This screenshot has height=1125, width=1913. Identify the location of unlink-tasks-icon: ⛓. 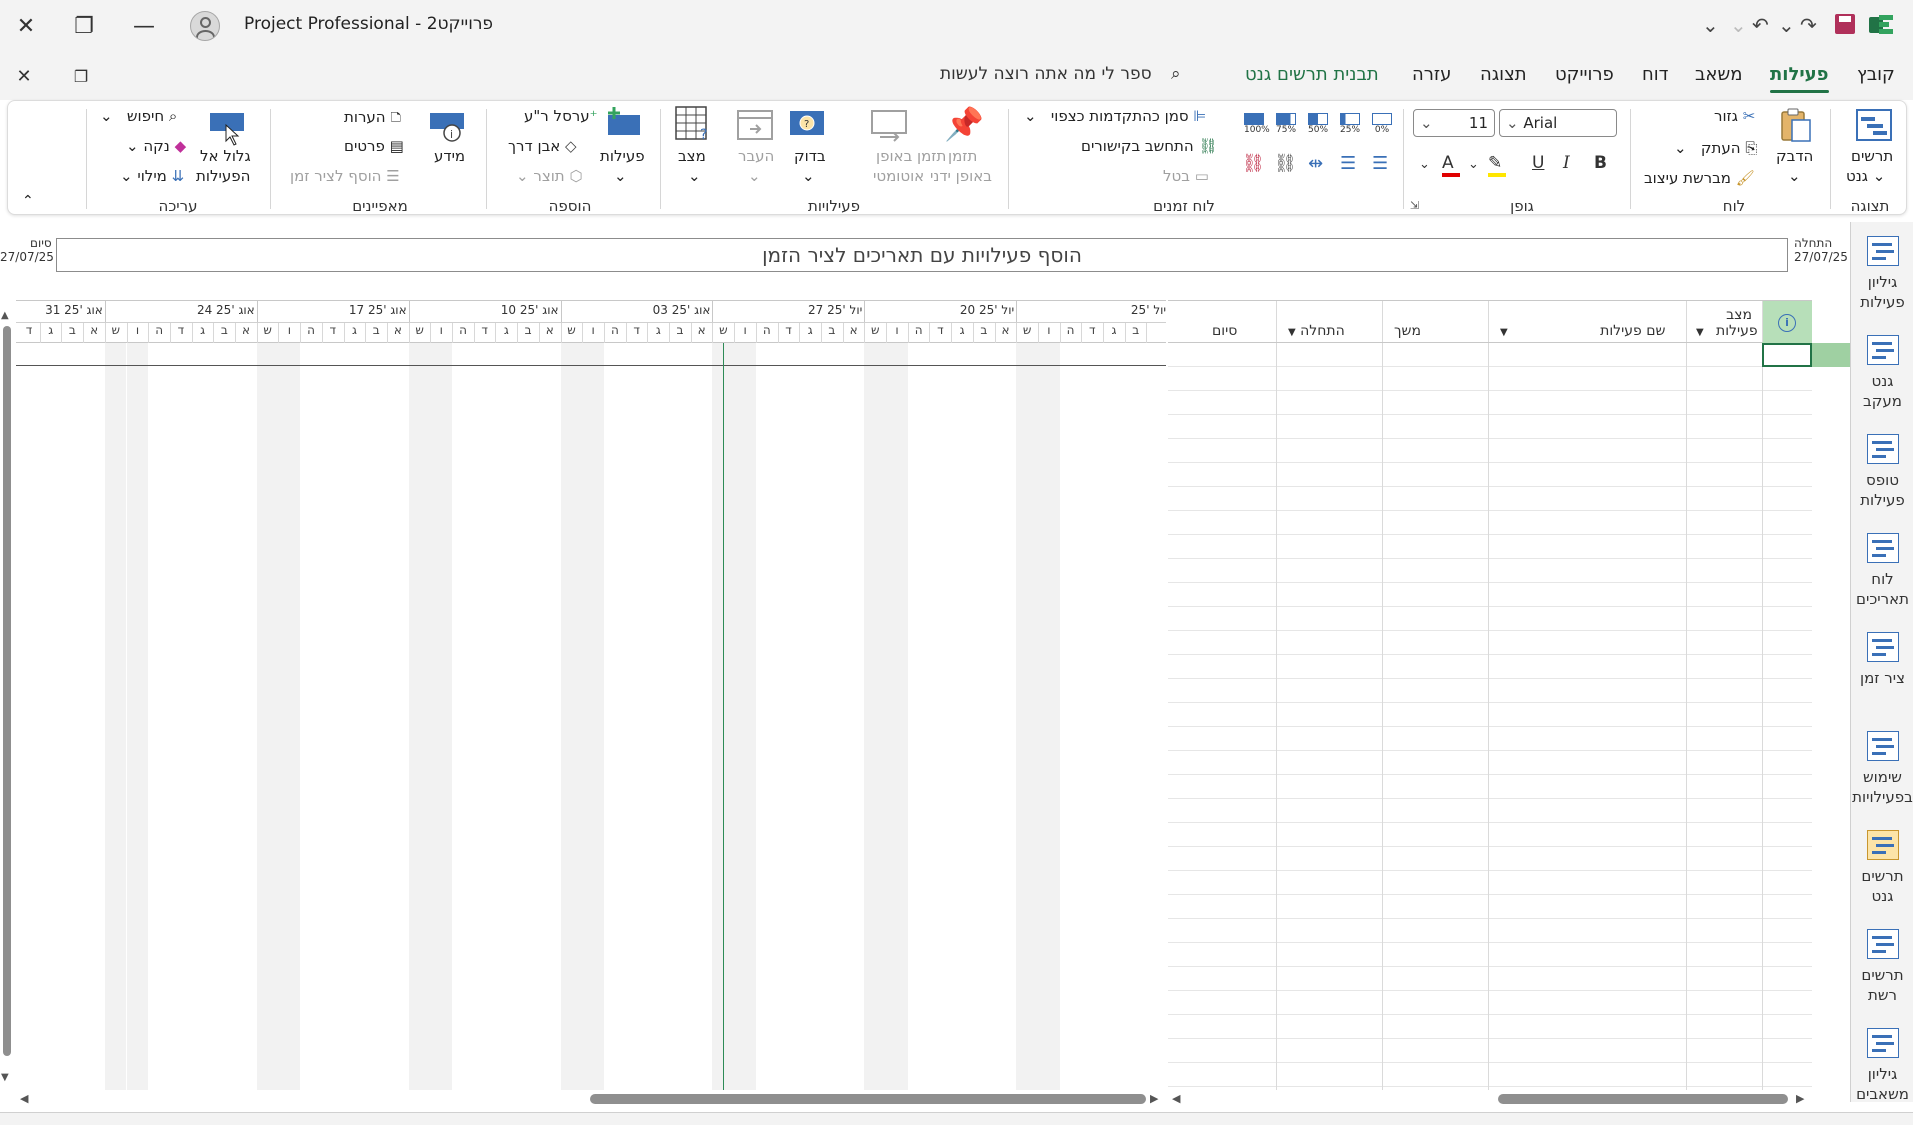
(1253, 163).